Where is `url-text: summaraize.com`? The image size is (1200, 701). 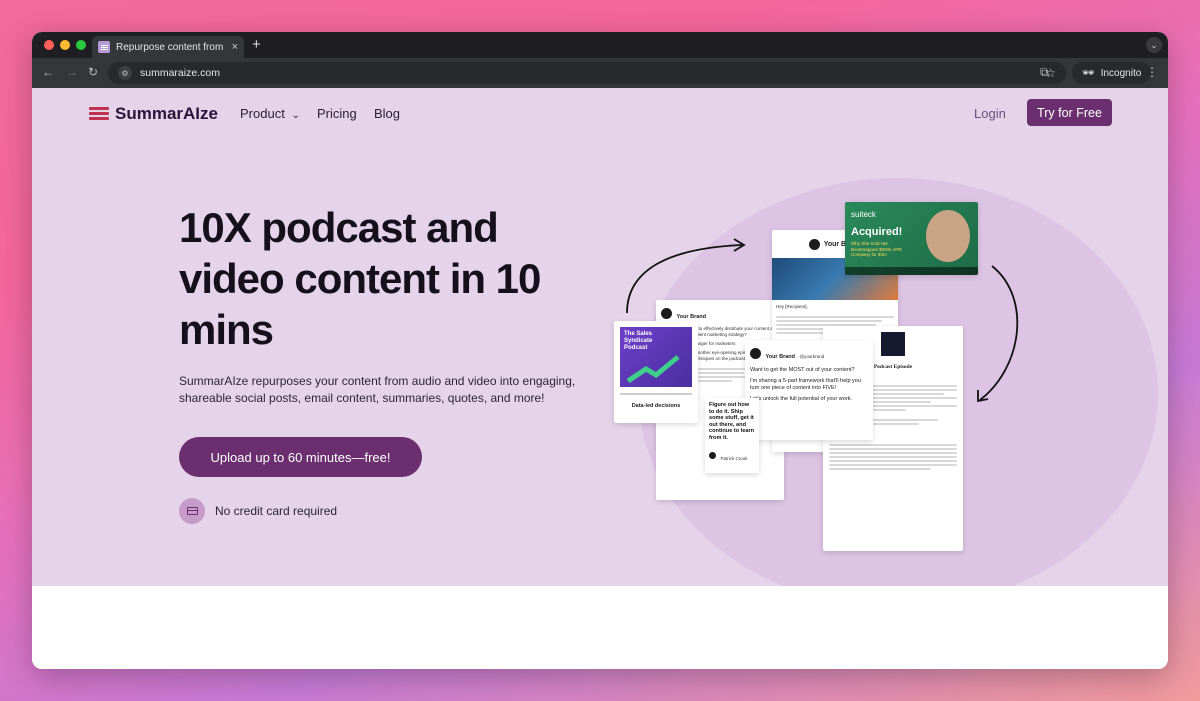 url-text: summaraize.com is located at coordinates (180, 73).